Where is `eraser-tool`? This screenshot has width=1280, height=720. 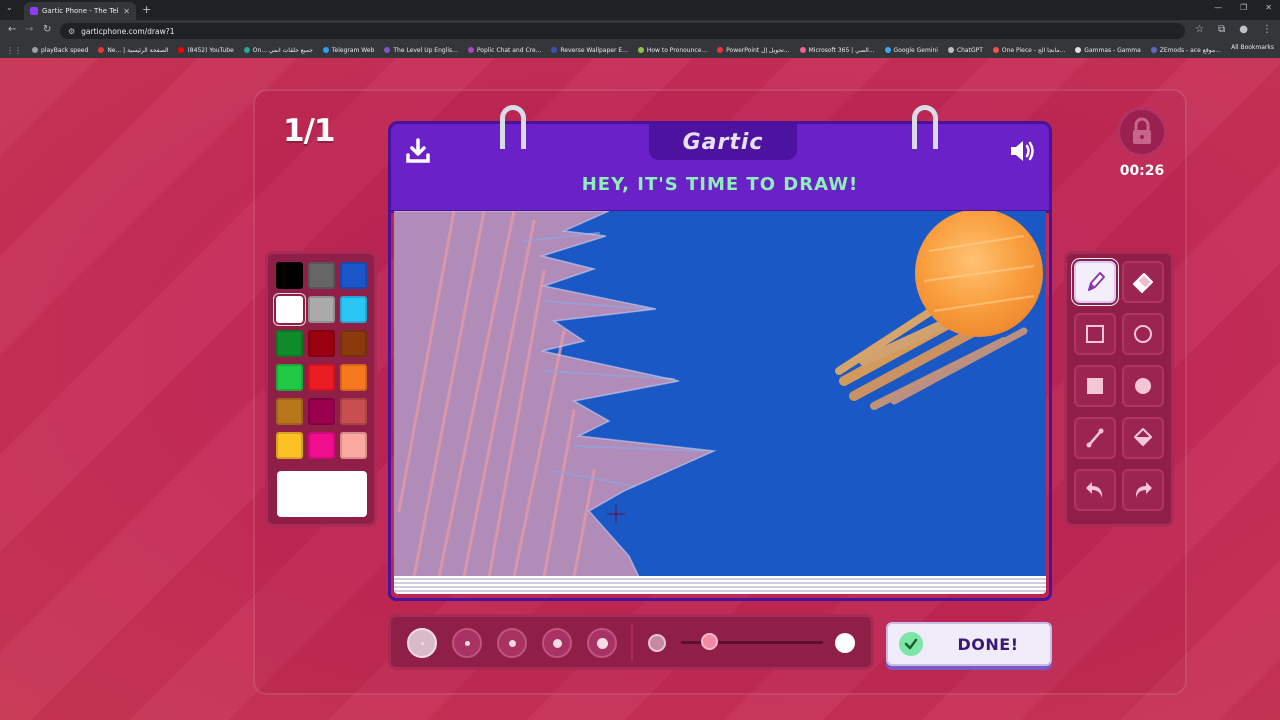
eraser-tool is located at coordinates (1143, 282).